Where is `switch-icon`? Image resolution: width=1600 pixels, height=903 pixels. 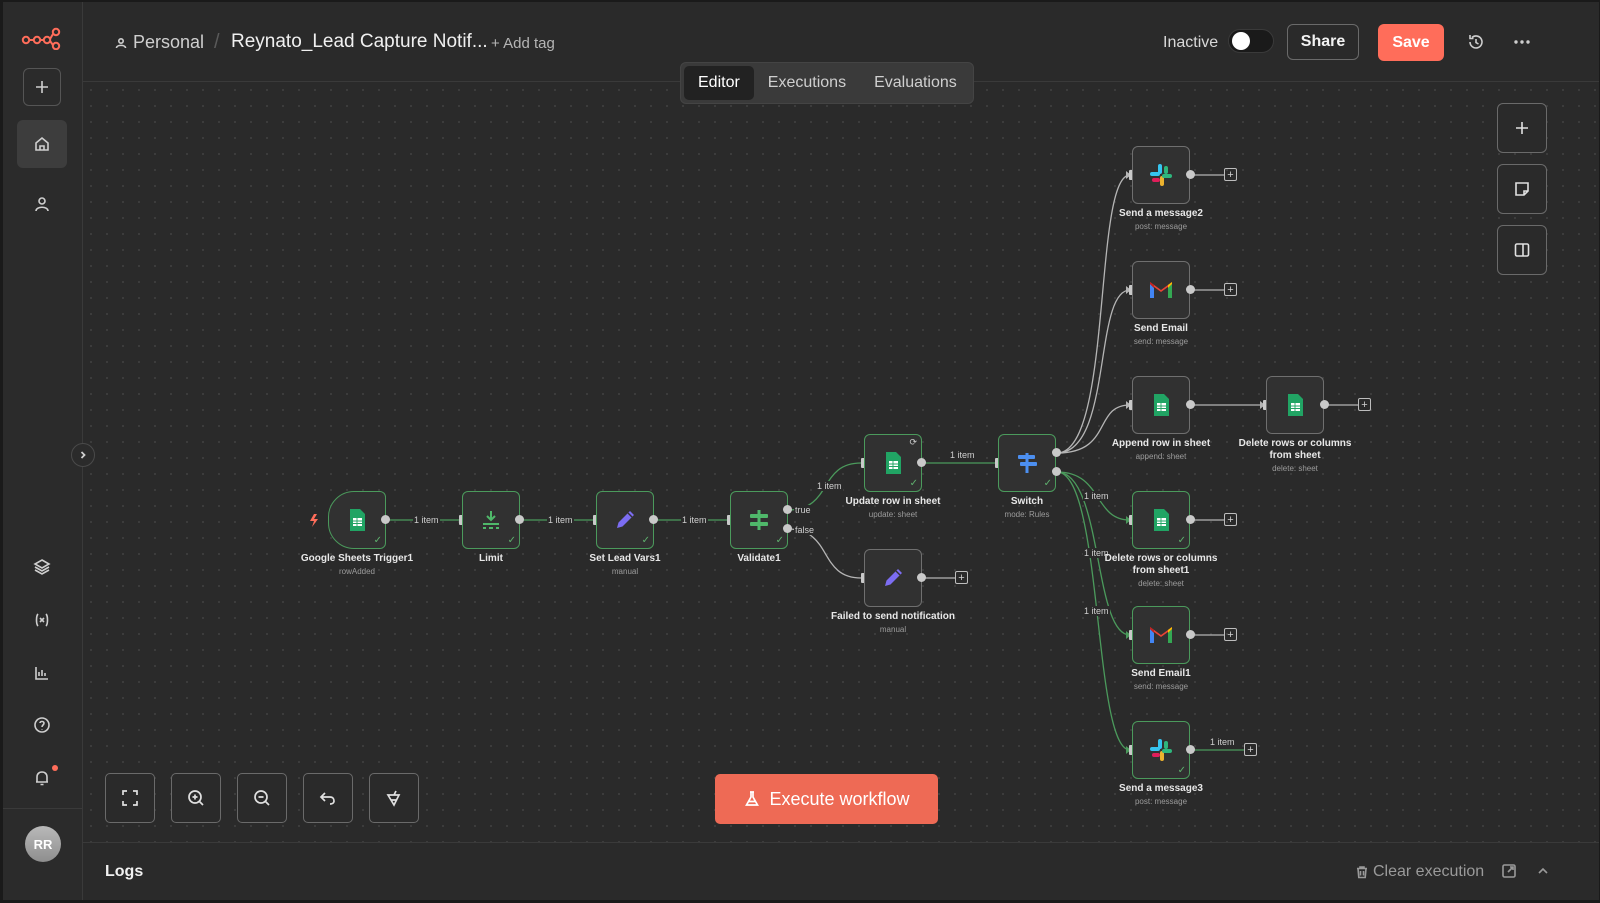 switch-icon is located at coordinates (1027, 463).